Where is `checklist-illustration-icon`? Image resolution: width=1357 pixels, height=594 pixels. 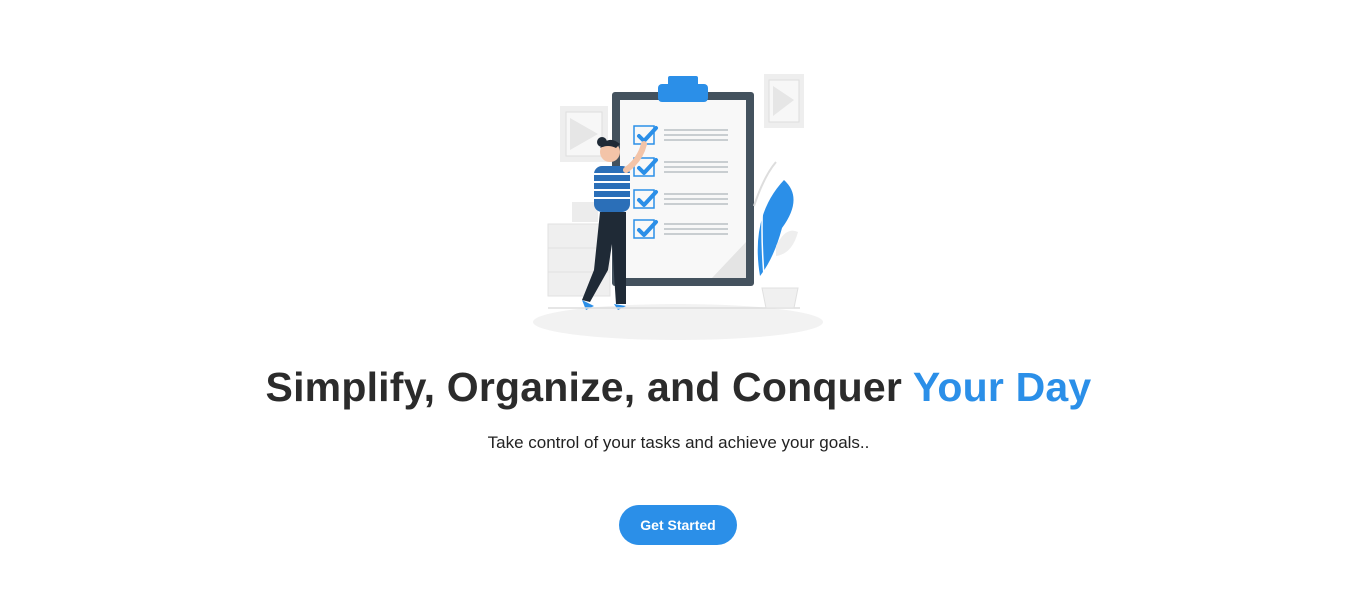
checklist-illustration-icon is located at coordinates (678, 207).